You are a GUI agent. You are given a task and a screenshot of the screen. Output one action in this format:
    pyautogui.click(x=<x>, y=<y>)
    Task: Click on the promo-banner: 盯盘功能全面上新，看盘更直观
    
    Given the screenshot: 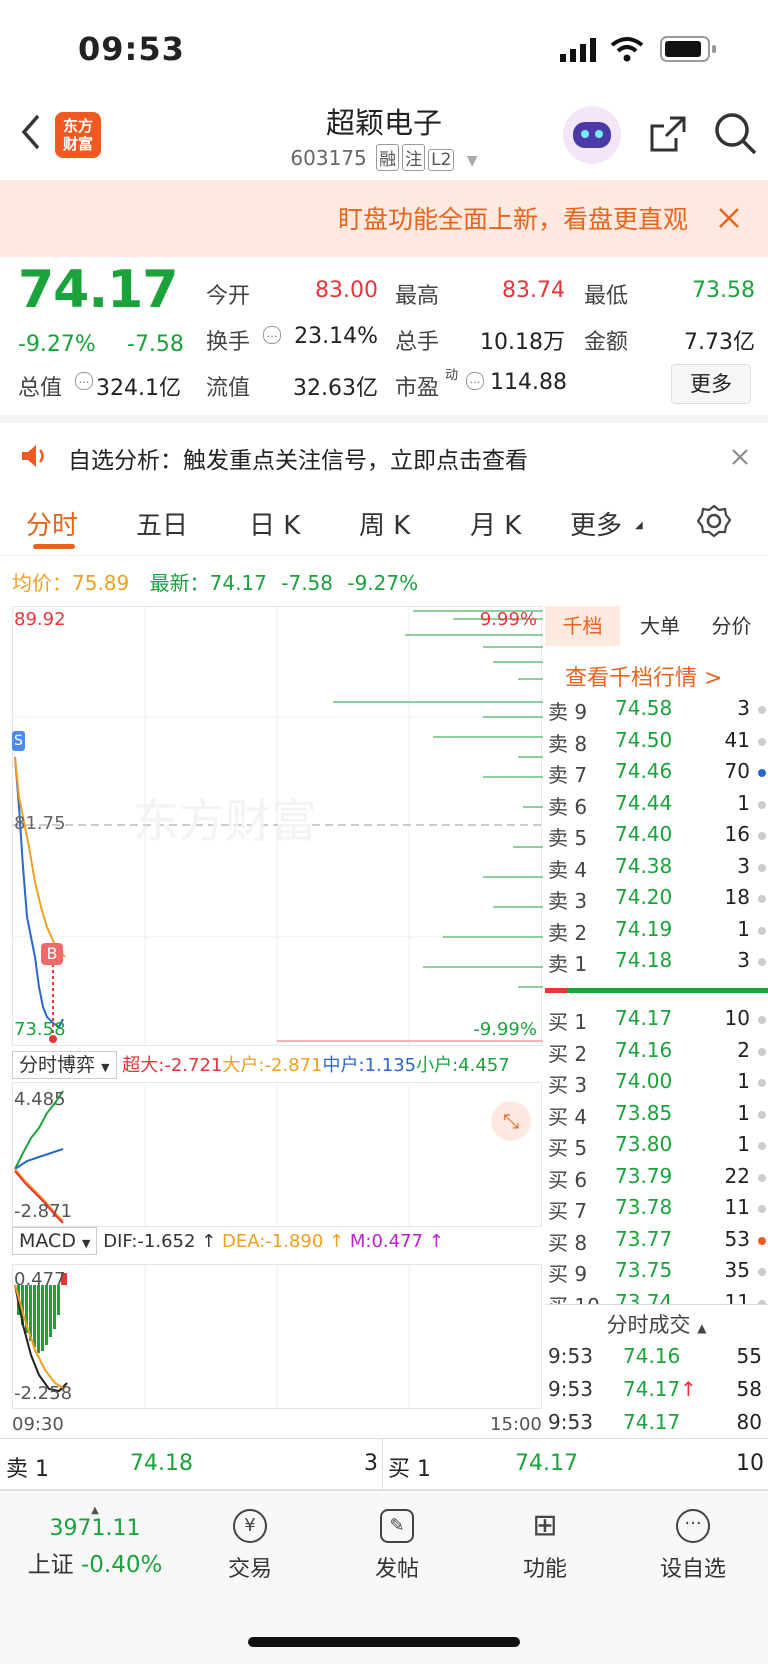 What is the action you would take?
    pyautogui.click(x=384, y=218)
    